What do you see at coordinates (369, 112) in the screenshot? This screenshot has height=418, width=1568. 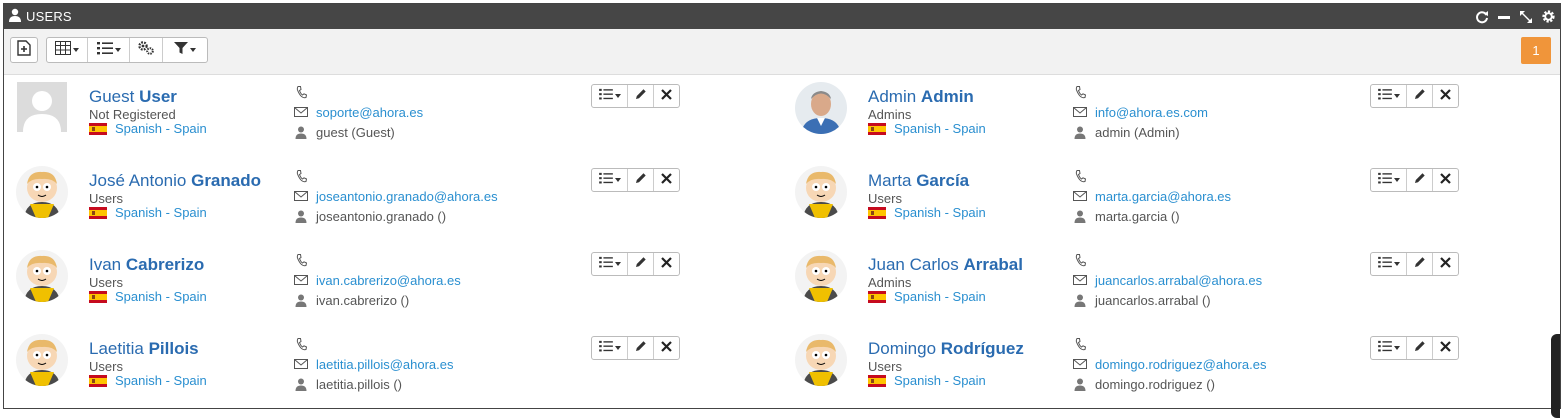 I see `email-link: soporte@ahora.es` at bounding box center [369, 112].